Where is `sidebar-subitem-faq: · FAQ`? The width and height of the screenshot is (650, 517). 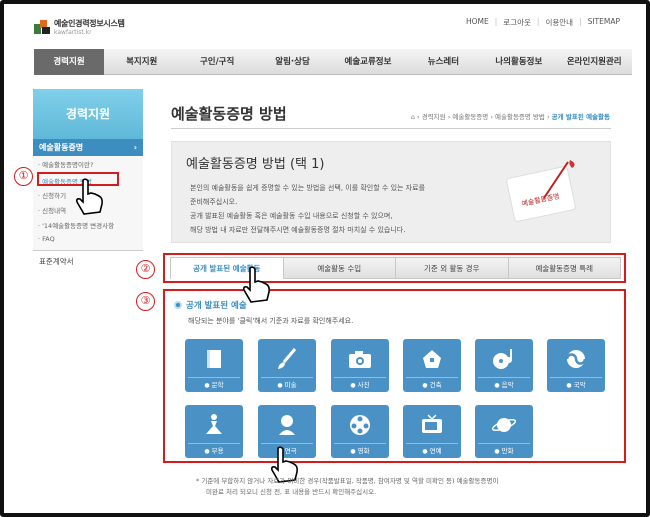 sidebar-subitem-faq: · FAQ is located at coordinates (46, 239).